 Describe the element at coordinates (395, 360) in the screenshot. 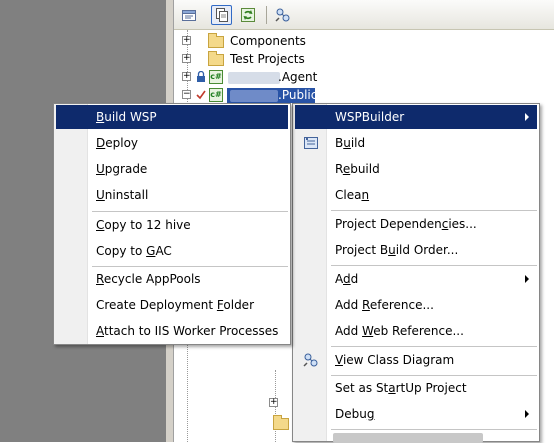

I see `menu-item-label: View Class Diagram` at that location.